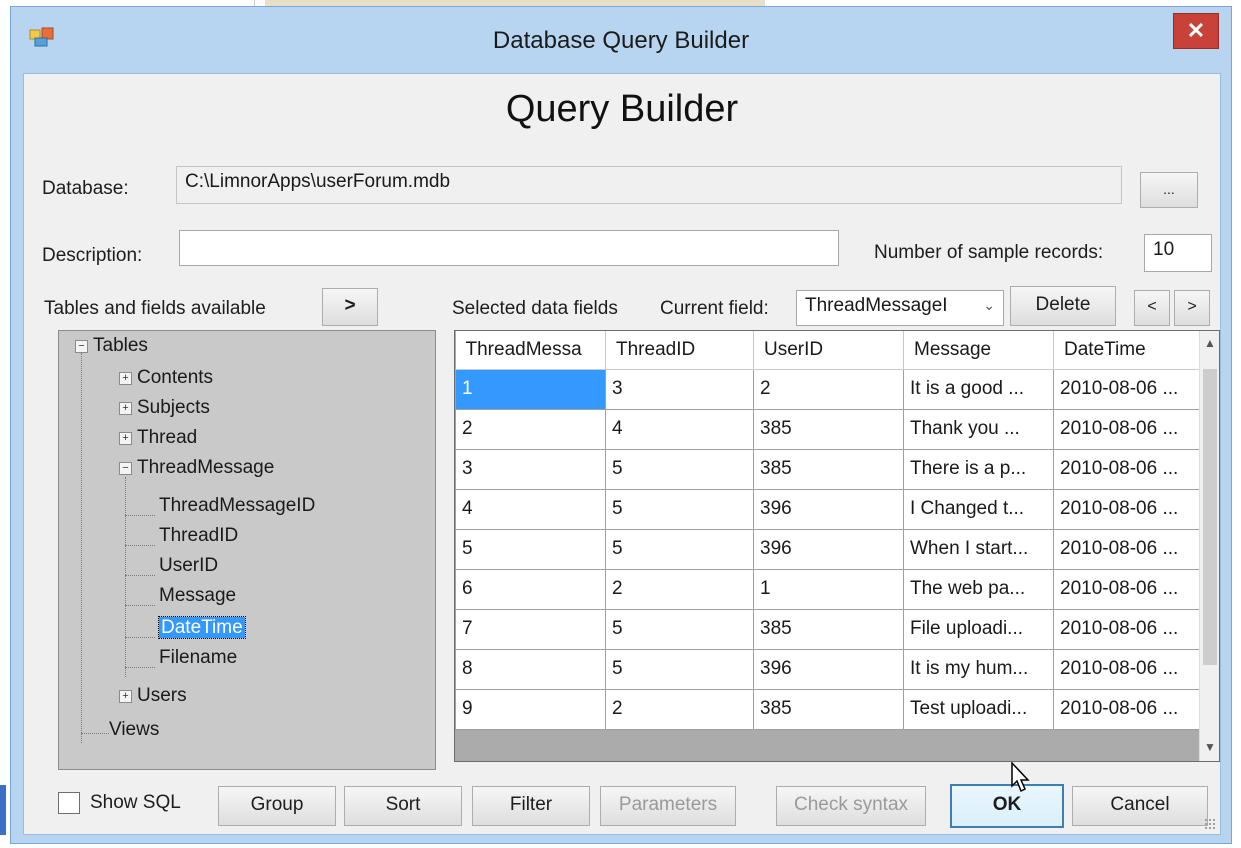 This screenshot has width=1241, height=848. Describe the element at coordinates (1152, 308) in the screenshot. I see `previous-field-button: <` at that location.